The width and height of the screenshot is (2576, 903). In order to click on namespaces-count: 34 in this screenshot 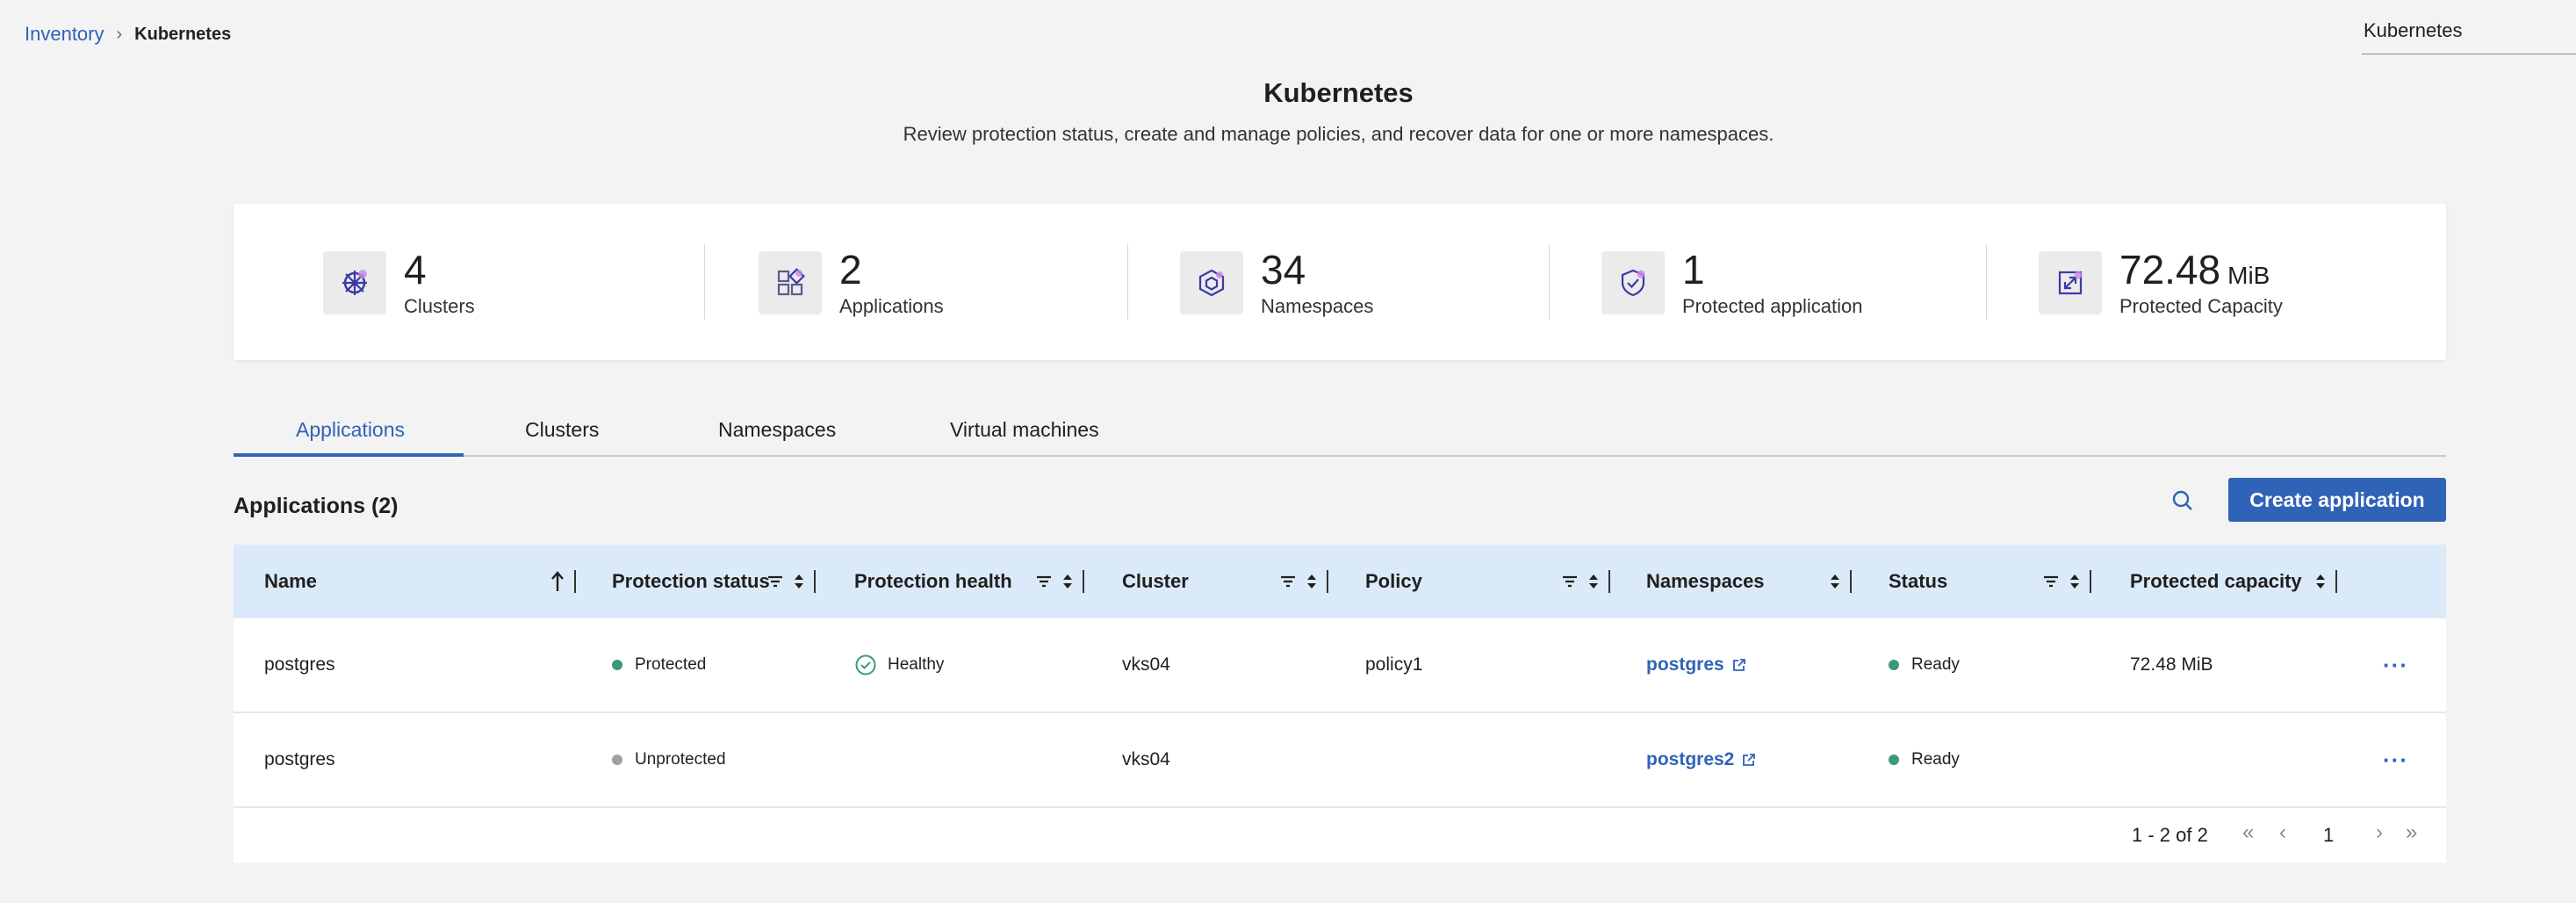, I will do `click(1283, 270)`.